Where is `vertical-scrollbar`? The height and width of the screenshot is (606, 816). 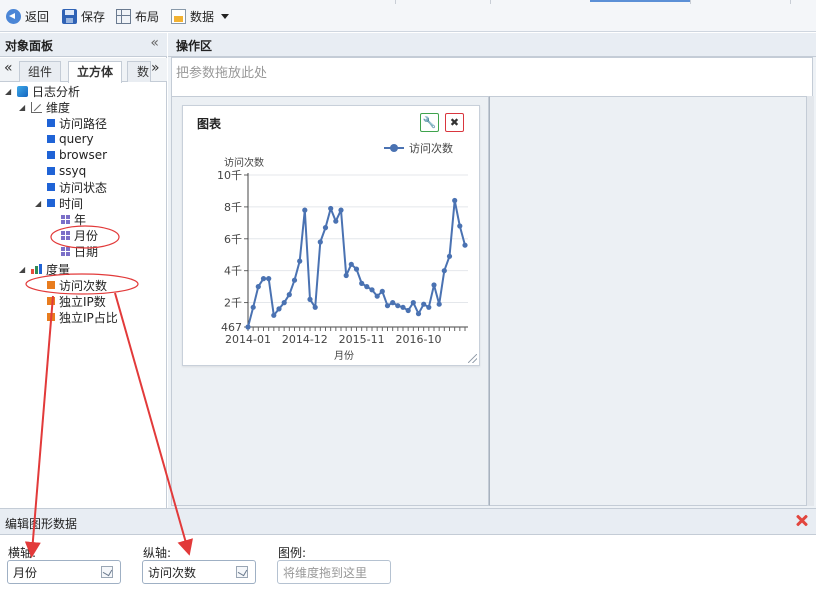
vertical-scrollbar is located at coordinates (810, 301).